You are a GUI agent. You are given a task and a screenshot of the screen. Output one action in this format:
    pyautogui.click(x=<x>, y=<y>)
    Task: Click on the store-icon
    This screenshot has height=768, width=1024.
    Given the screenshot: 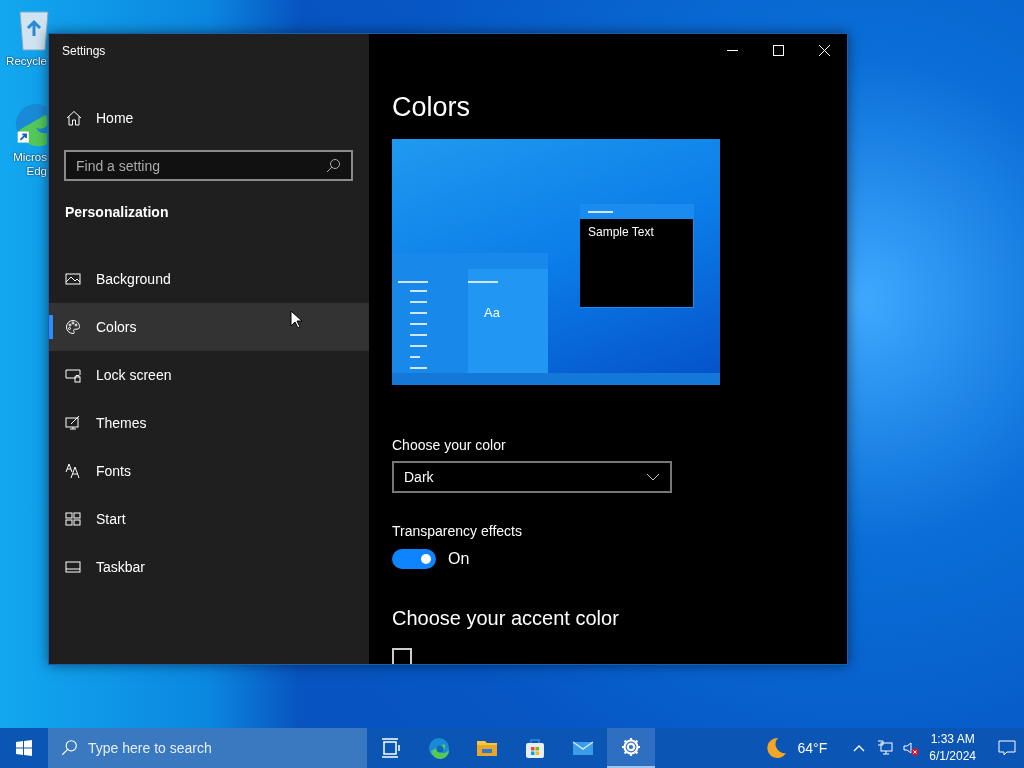 What is the action you would take?
    pyautogui.click(x=535, y=748)
    